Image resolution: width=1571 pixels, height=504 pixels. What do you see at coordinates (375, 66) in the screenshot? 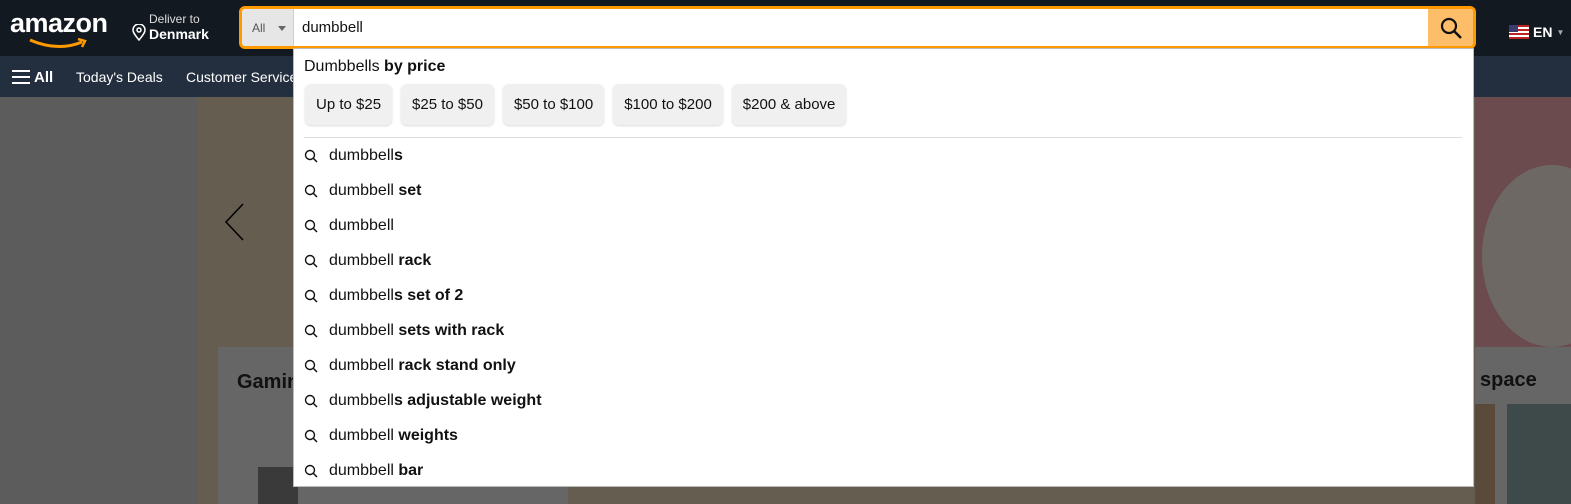
I see `price-heading: Dumbbells by price` at bounding box center [375, 66].